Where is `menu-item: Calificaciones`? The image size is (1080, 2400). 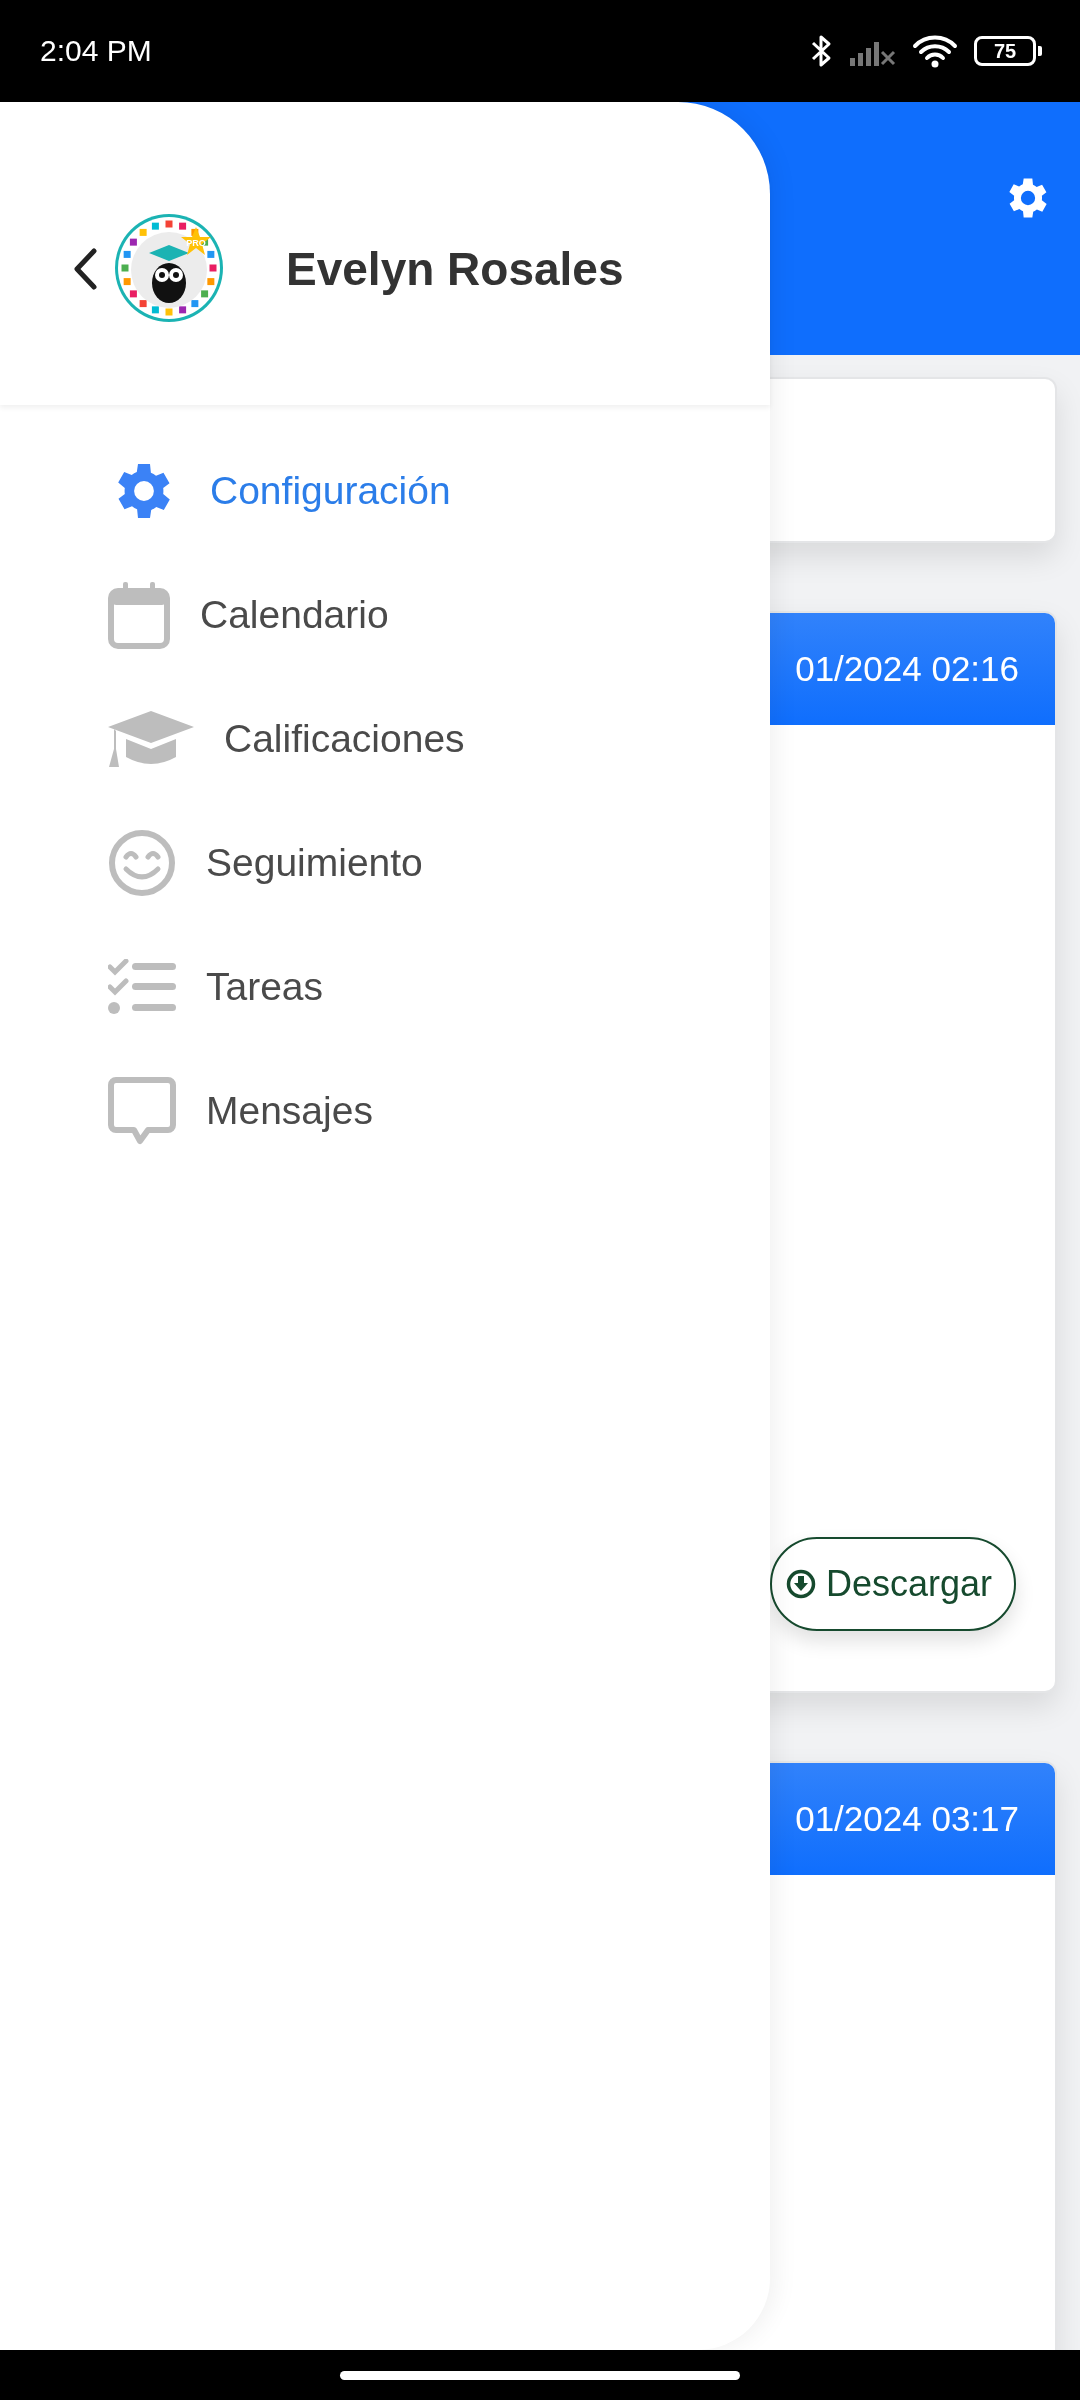 menu-item: Calificaciones is located at coordinates (408, 739).